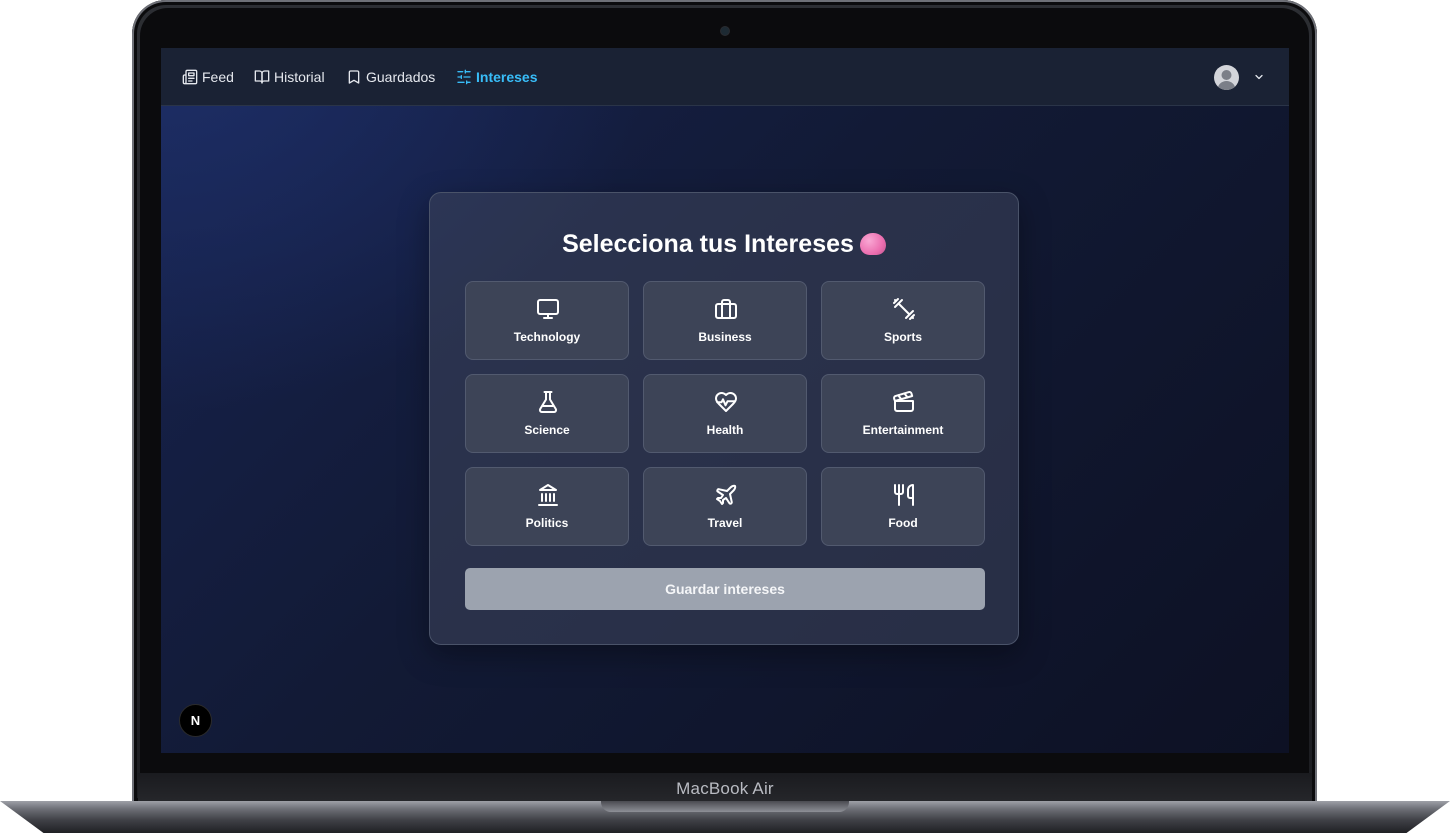 This screenshot has height=833, width=1450. Describe the element at coordinates (725, 31) in the screenshot. I see `camera-icon` at that location.